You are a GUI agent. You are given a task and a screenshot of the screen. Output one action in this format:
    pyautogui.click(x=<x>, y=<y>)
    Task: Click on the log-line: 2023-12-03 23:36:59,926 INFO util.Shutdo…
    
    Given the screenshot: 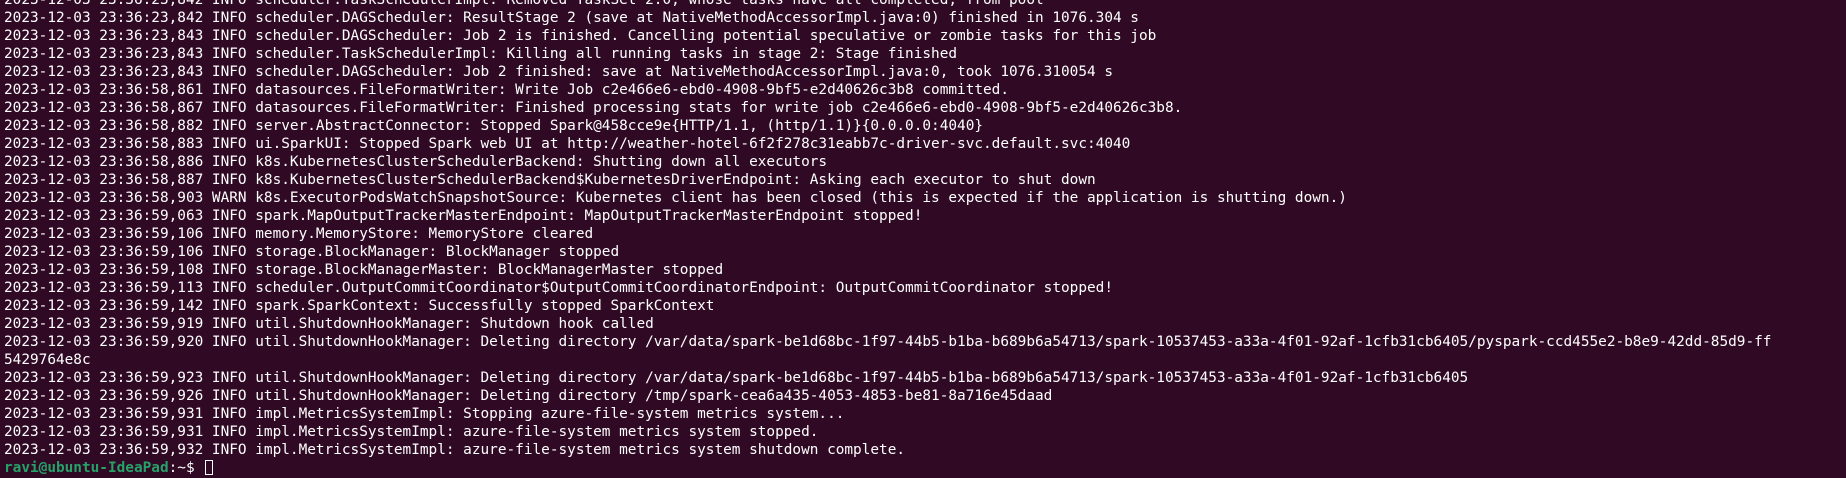 What is the action you would take?
    pyautogui.click(x=528, y=396)
    